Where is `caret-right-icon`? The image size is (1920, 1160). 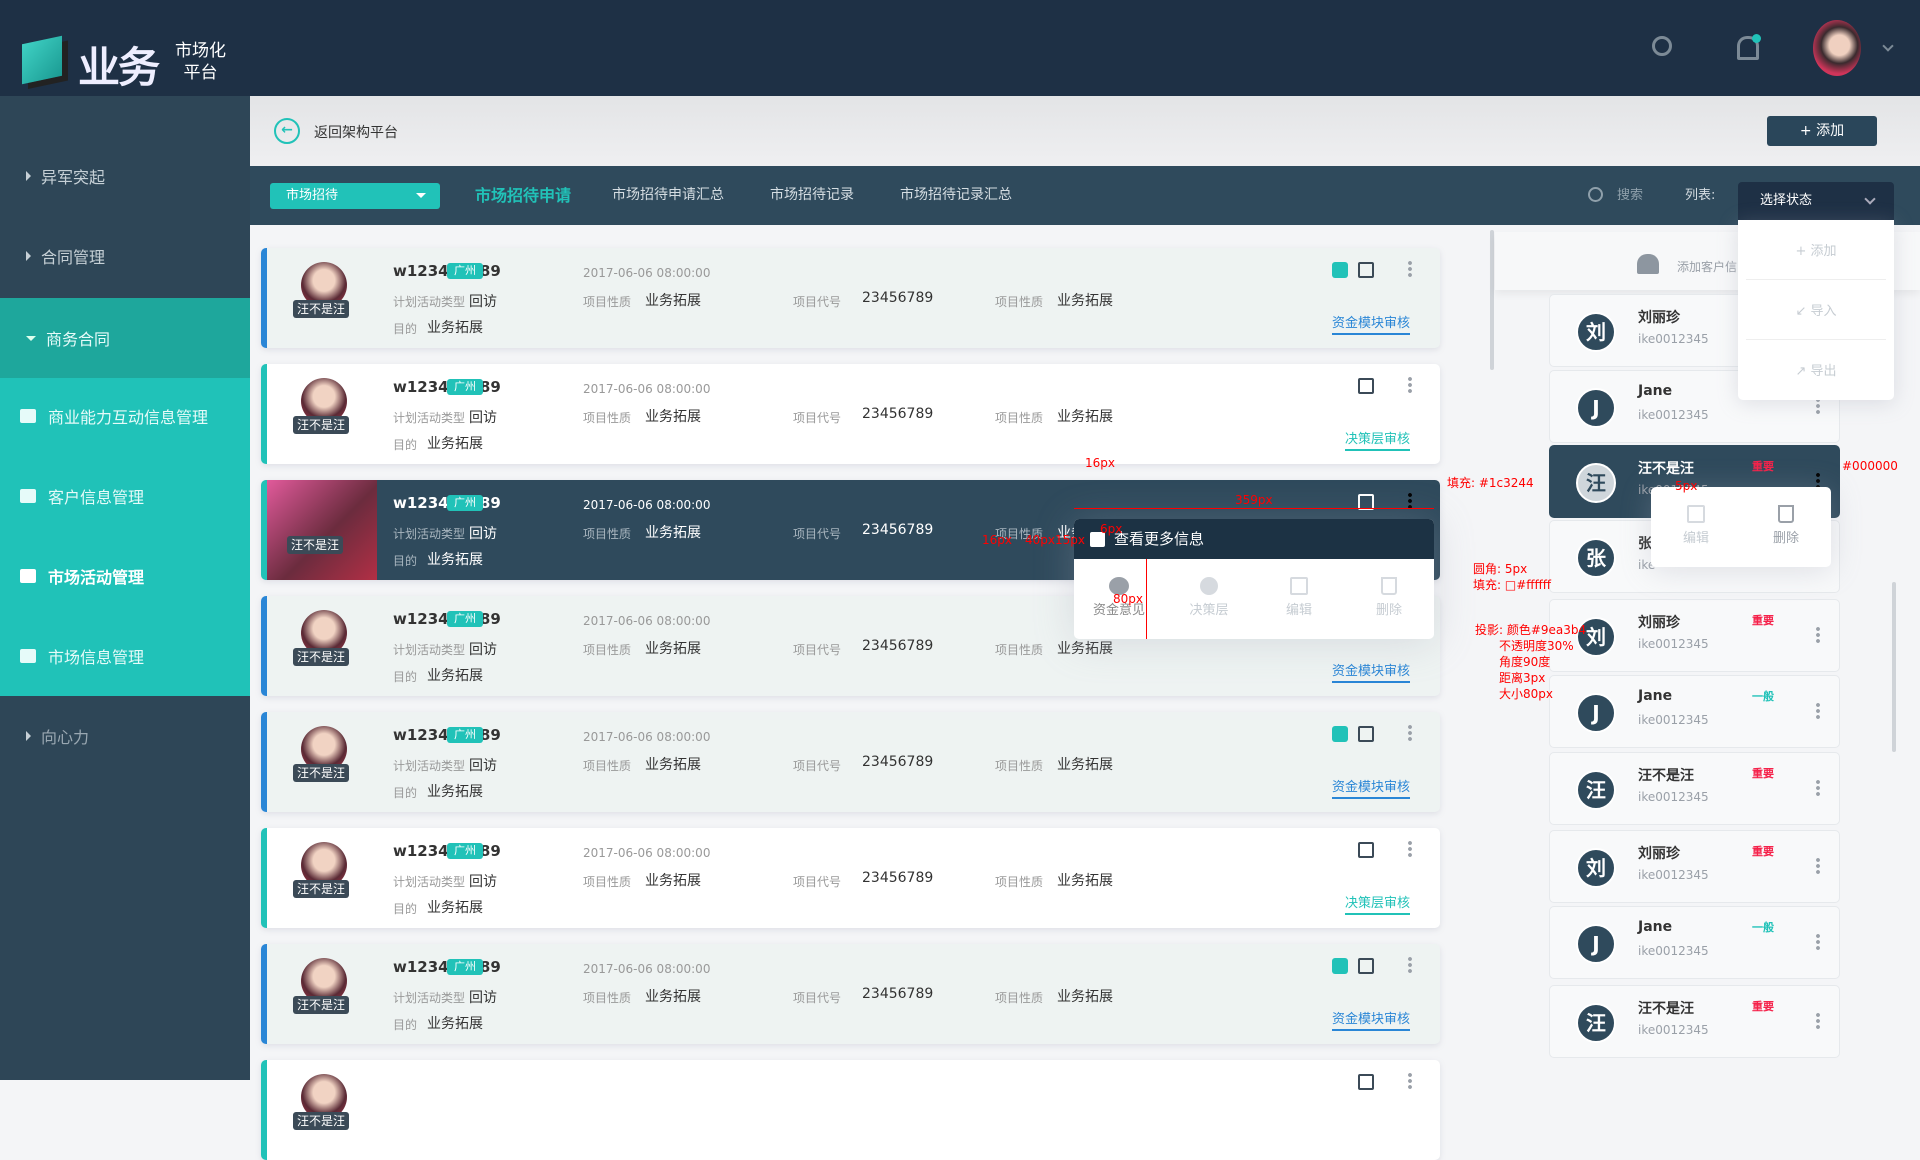
caret-right-icon is located at coordinates (28, 176).